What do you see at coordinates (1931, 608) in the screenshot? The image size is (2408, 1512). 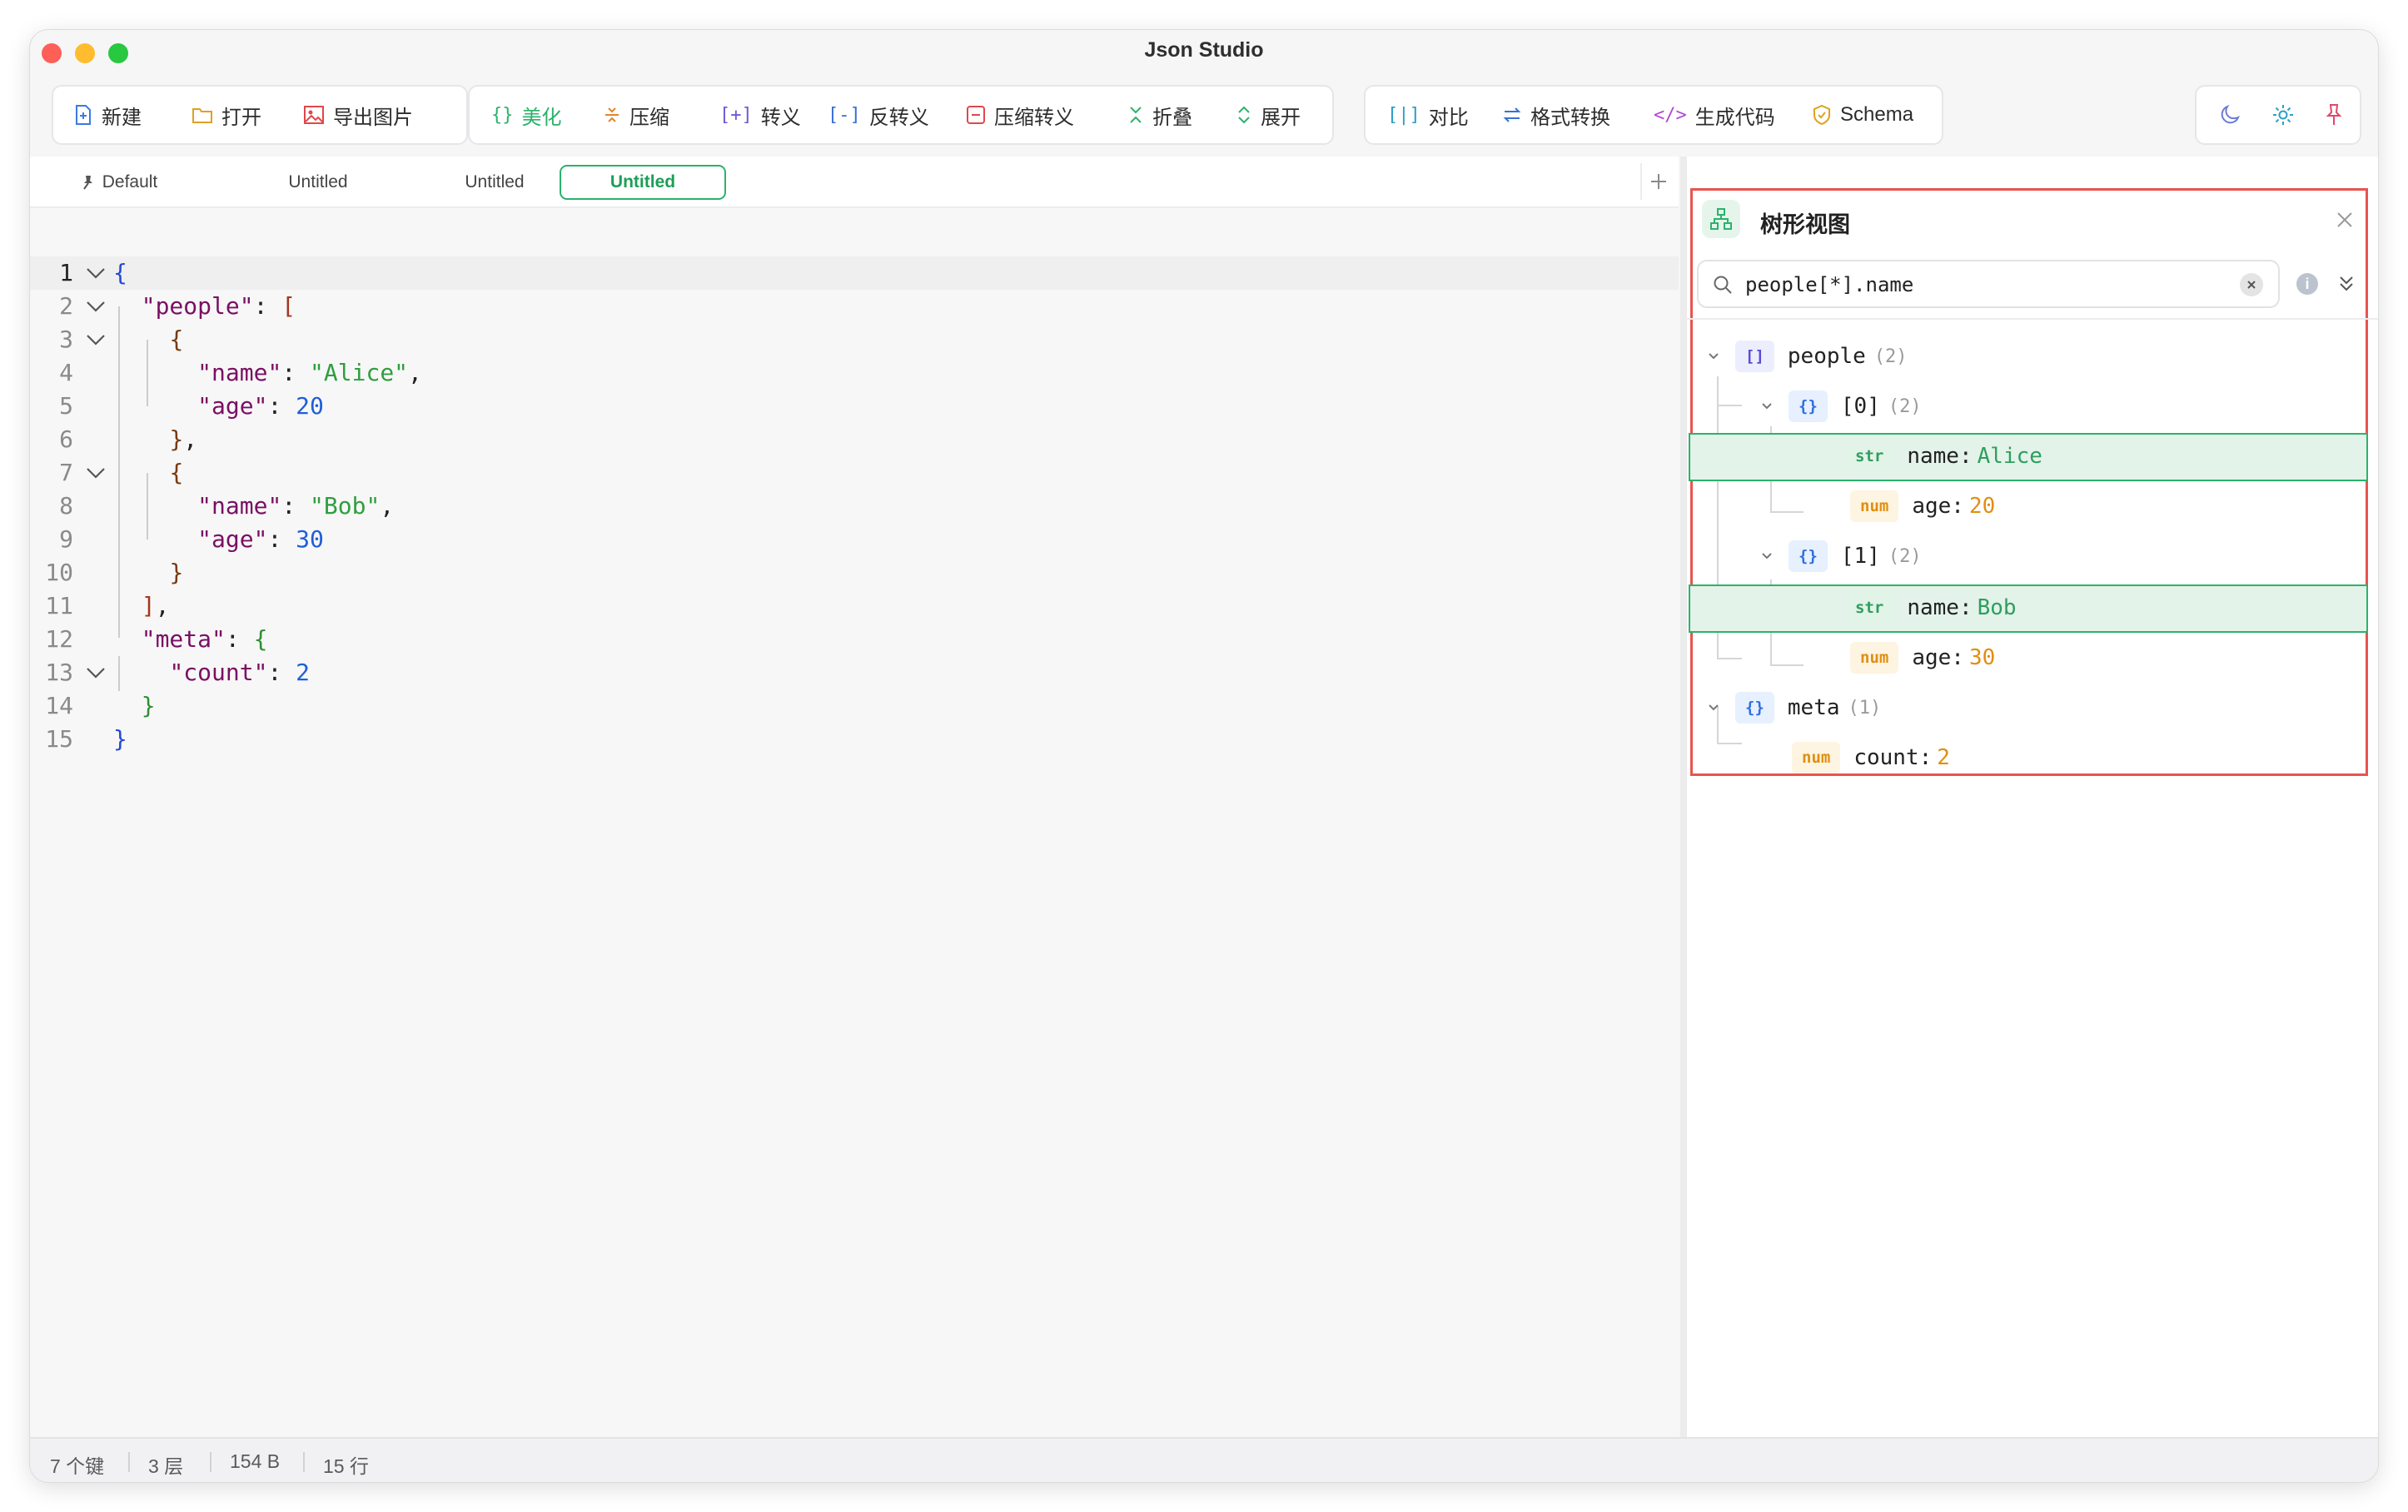 I see `tree-node-name-bob: str name: Bob` at bounding box center [1931, 608].